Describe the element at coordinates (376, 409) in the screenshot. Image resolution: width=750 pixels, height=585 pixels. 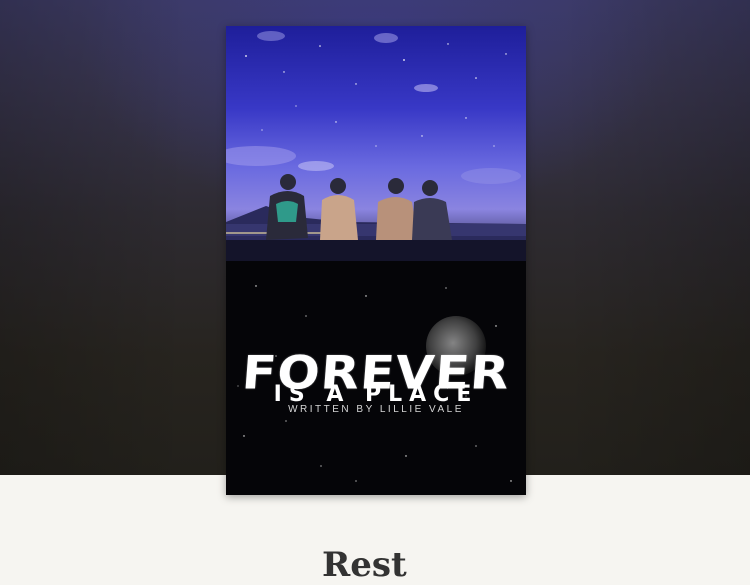
I see `cover-author: WRITTEN BY LILLIE VALE` at that location.